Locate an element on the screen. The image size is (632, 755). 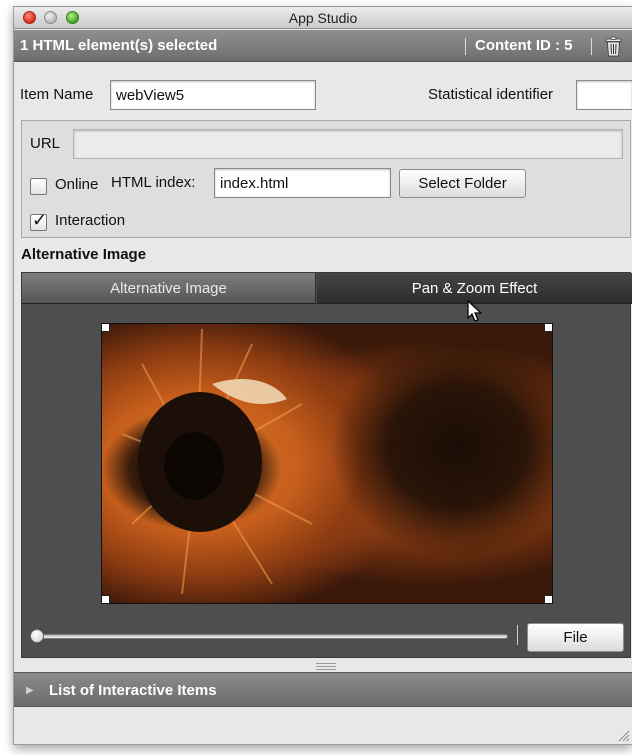
online-checkbox is located at coordinates (38, 186).